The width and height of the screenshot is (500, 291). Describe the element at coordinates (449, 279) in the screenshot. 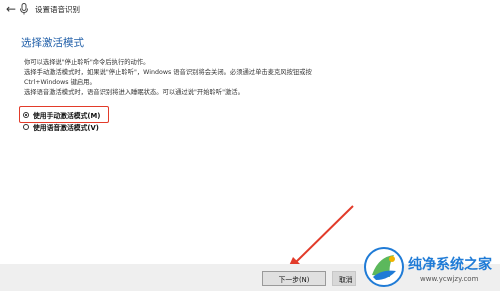

I see `watermark-url: www.ycwjzy.com` at that location.